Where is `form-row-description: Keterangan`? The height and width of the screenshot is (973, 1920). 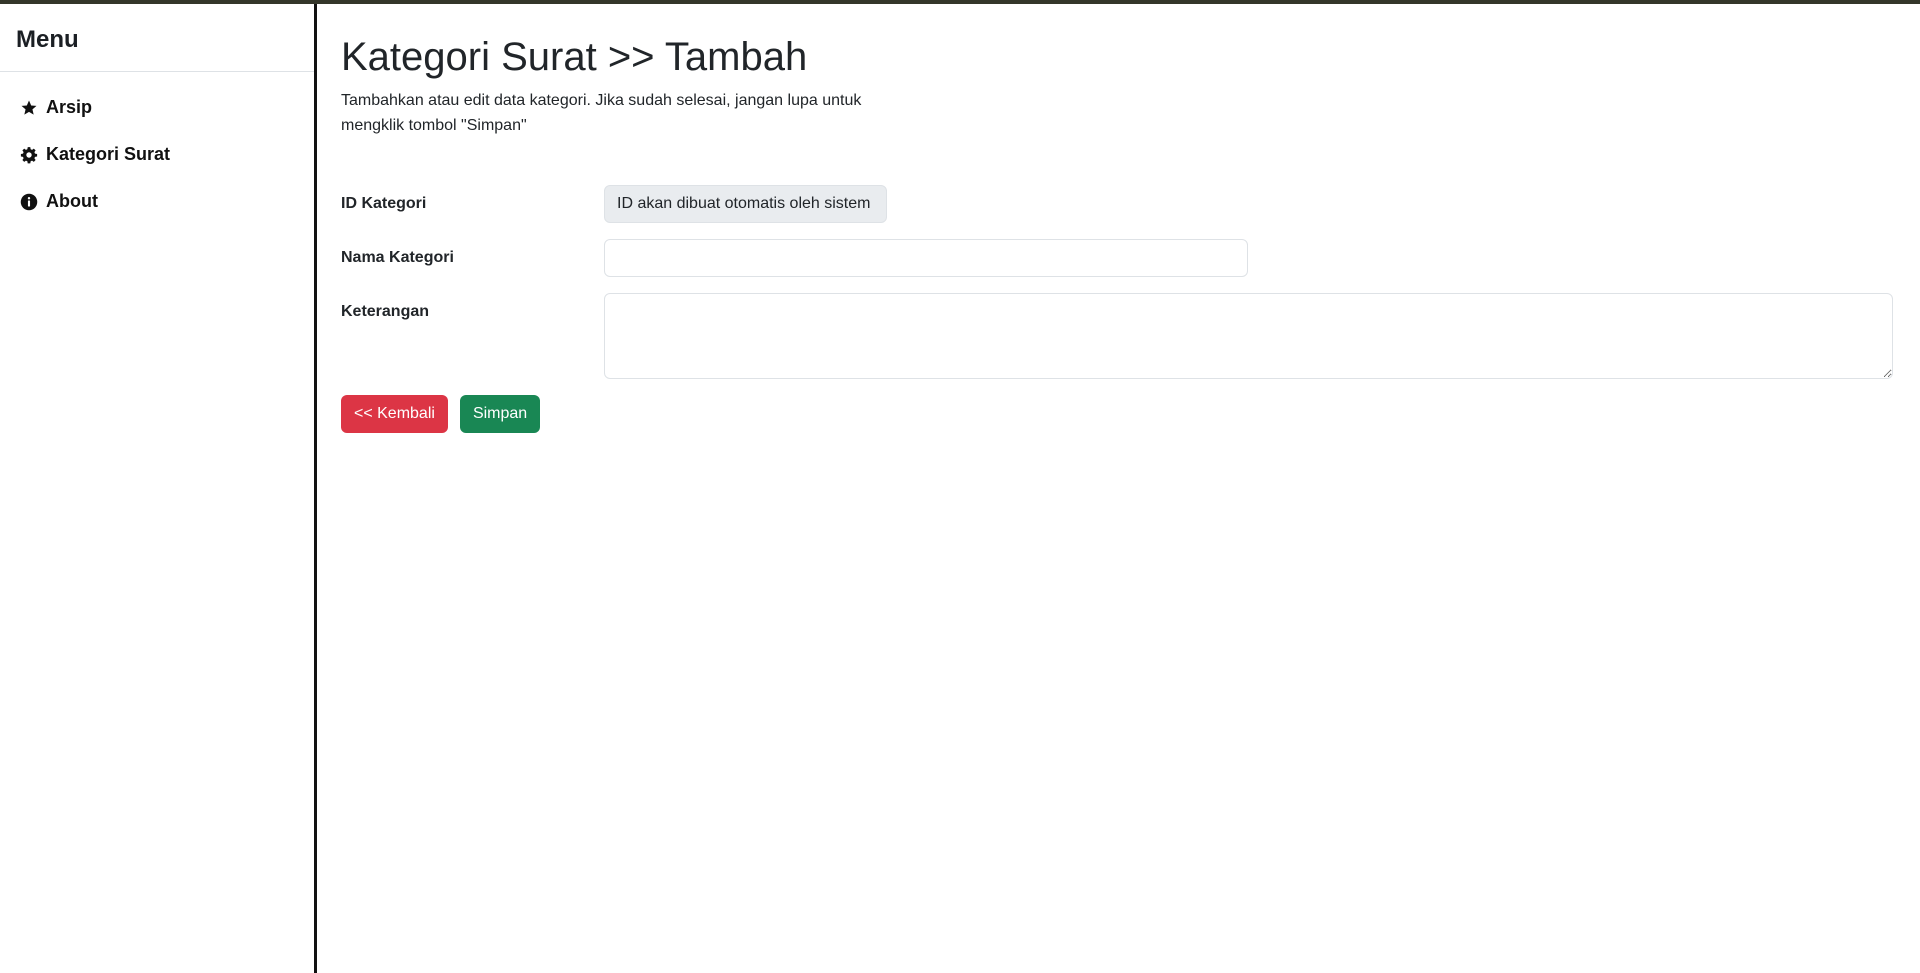
form-row-description: Keterangan is located at coordinates (1118, 336).